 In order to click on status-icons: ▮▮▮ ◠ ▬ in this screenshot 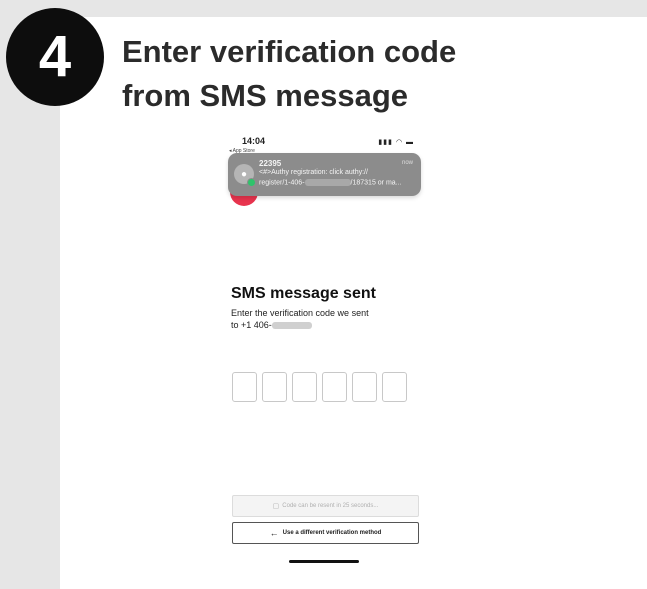, I will do `click(396, 142)`.